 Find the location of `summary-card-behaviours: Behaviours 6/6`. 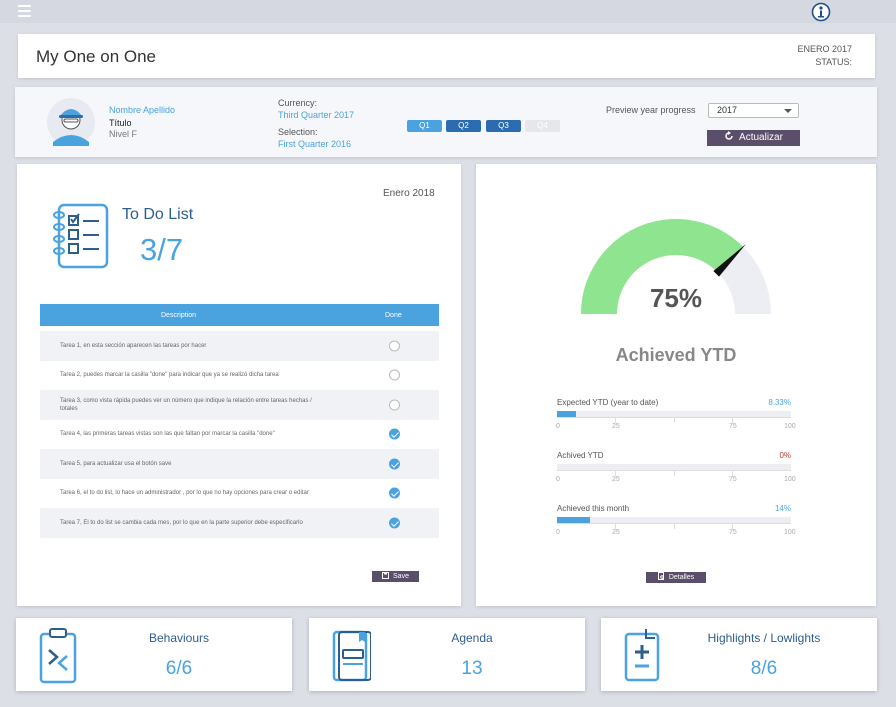

summary-card-behaviours: Behaviours 6/6 is located at coordinates (154, 654).